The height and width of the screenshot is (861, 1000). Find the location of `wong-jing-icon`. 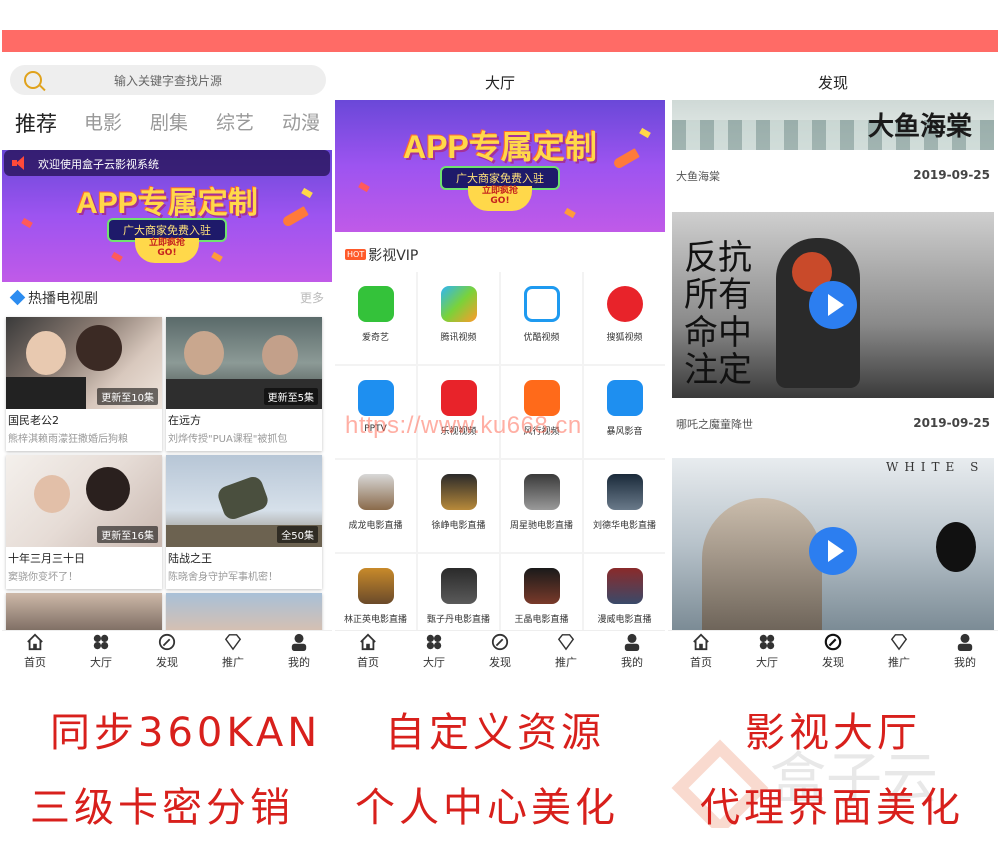

wong-jing-icon is located at coordinates (542, 586).